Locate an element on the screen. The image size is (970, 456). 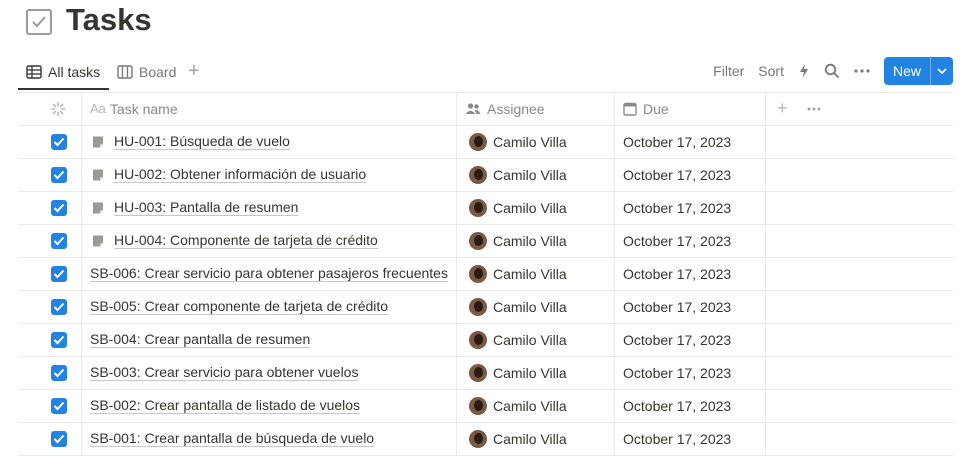
tab-board: Board is located at coordinates (146, 72).